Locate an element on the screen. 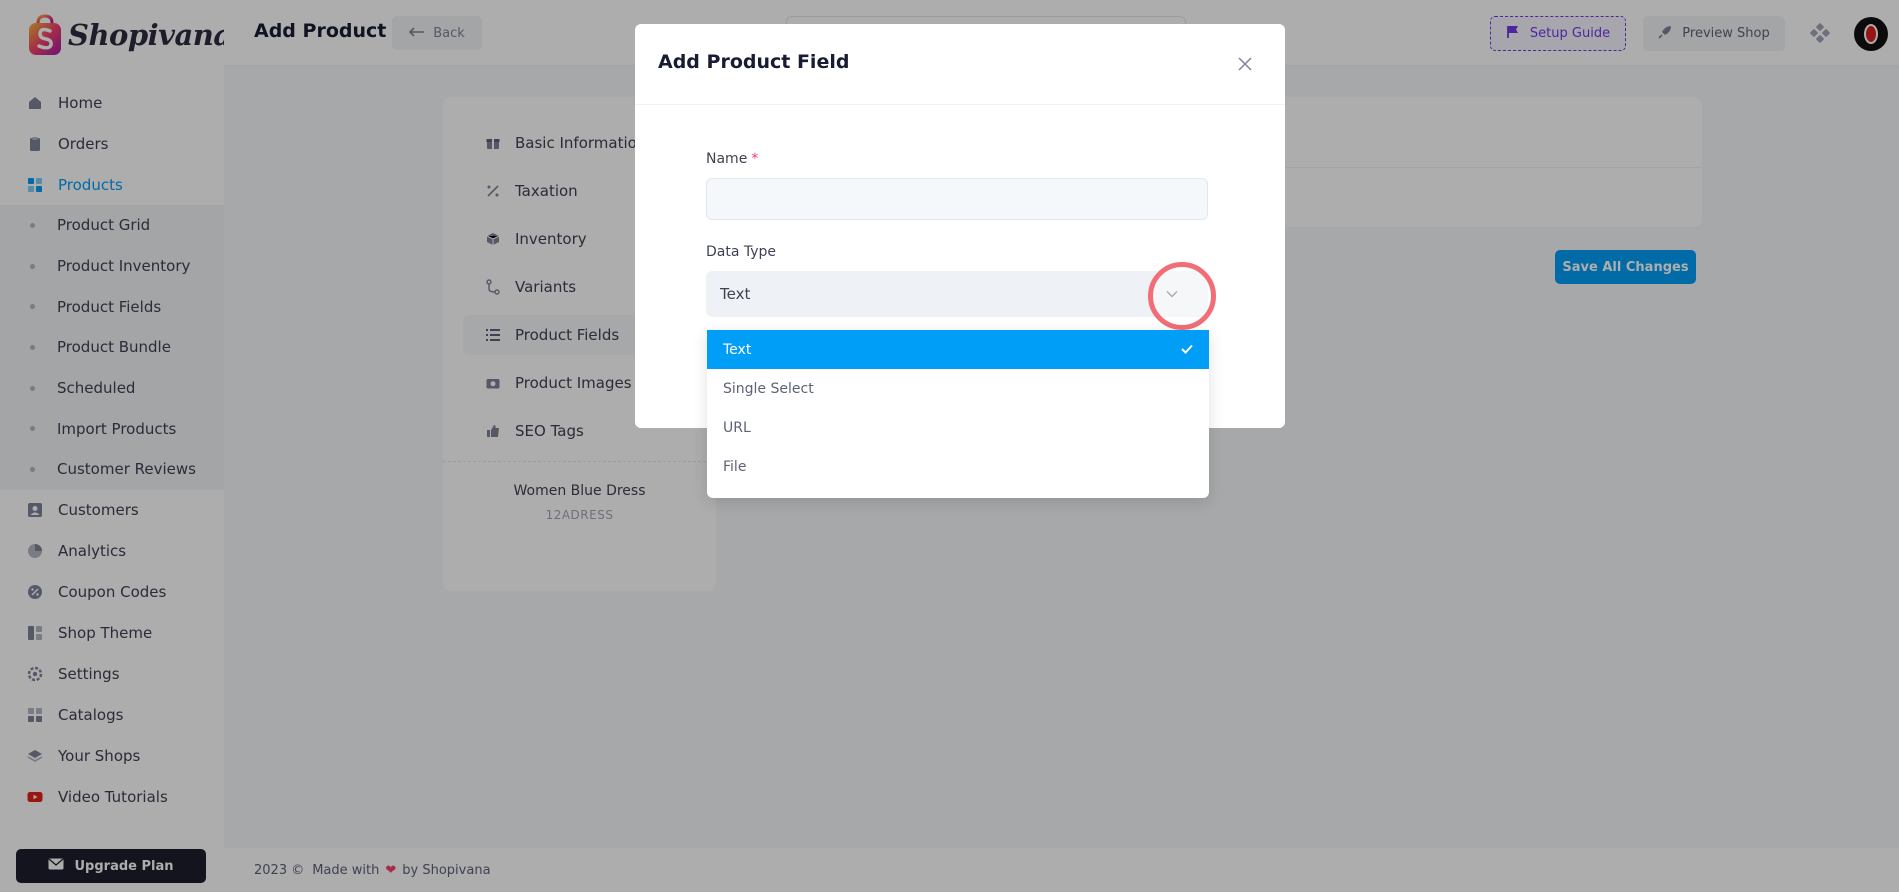 This screenshot has height=892, width=1899. close-icon is located at coordinates (1245, 64).